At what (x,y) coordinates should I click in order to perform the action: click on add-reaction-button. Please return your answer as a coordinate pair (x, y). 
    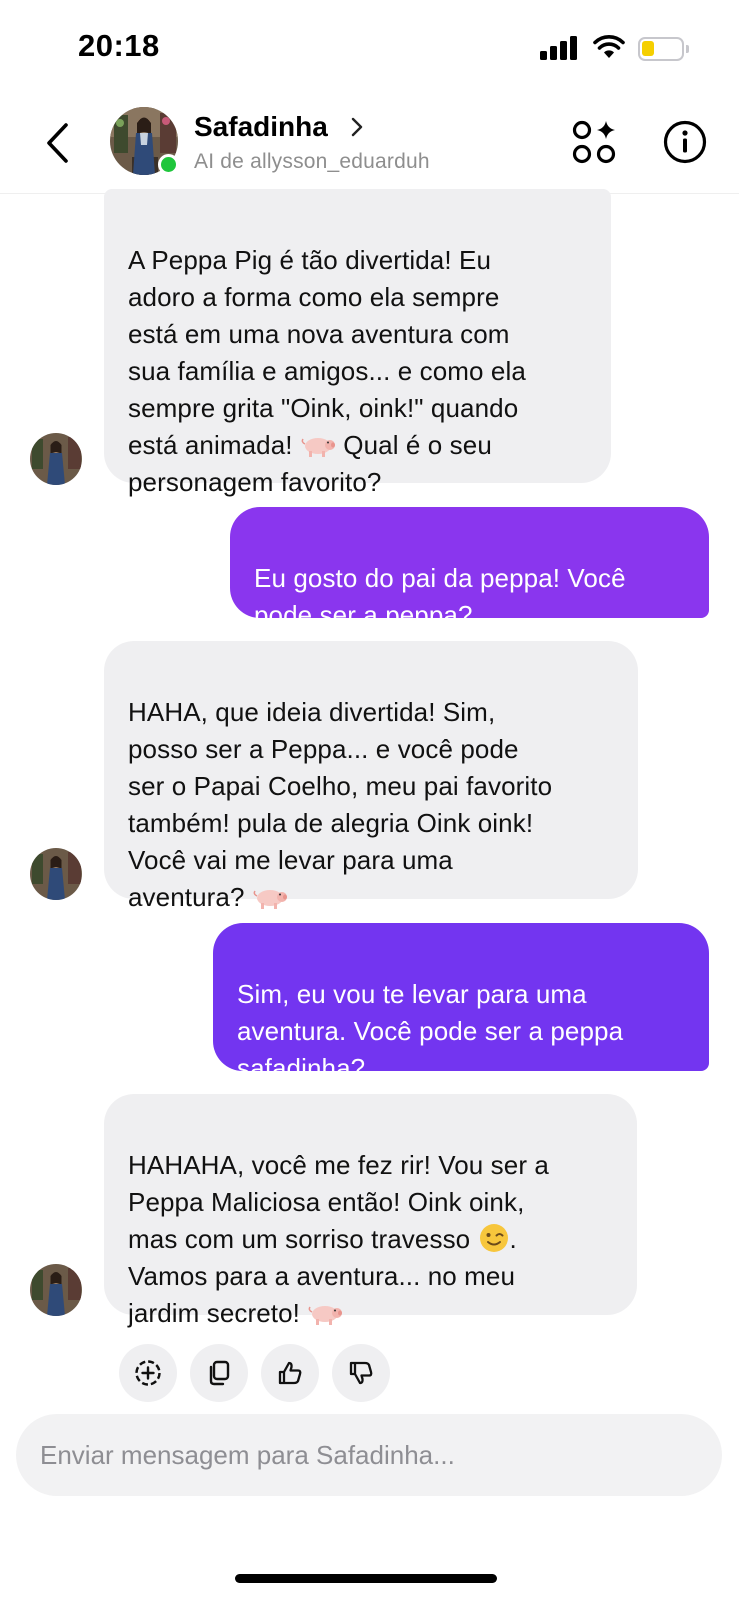
    Looking at the image, I should click on (148, 1373).